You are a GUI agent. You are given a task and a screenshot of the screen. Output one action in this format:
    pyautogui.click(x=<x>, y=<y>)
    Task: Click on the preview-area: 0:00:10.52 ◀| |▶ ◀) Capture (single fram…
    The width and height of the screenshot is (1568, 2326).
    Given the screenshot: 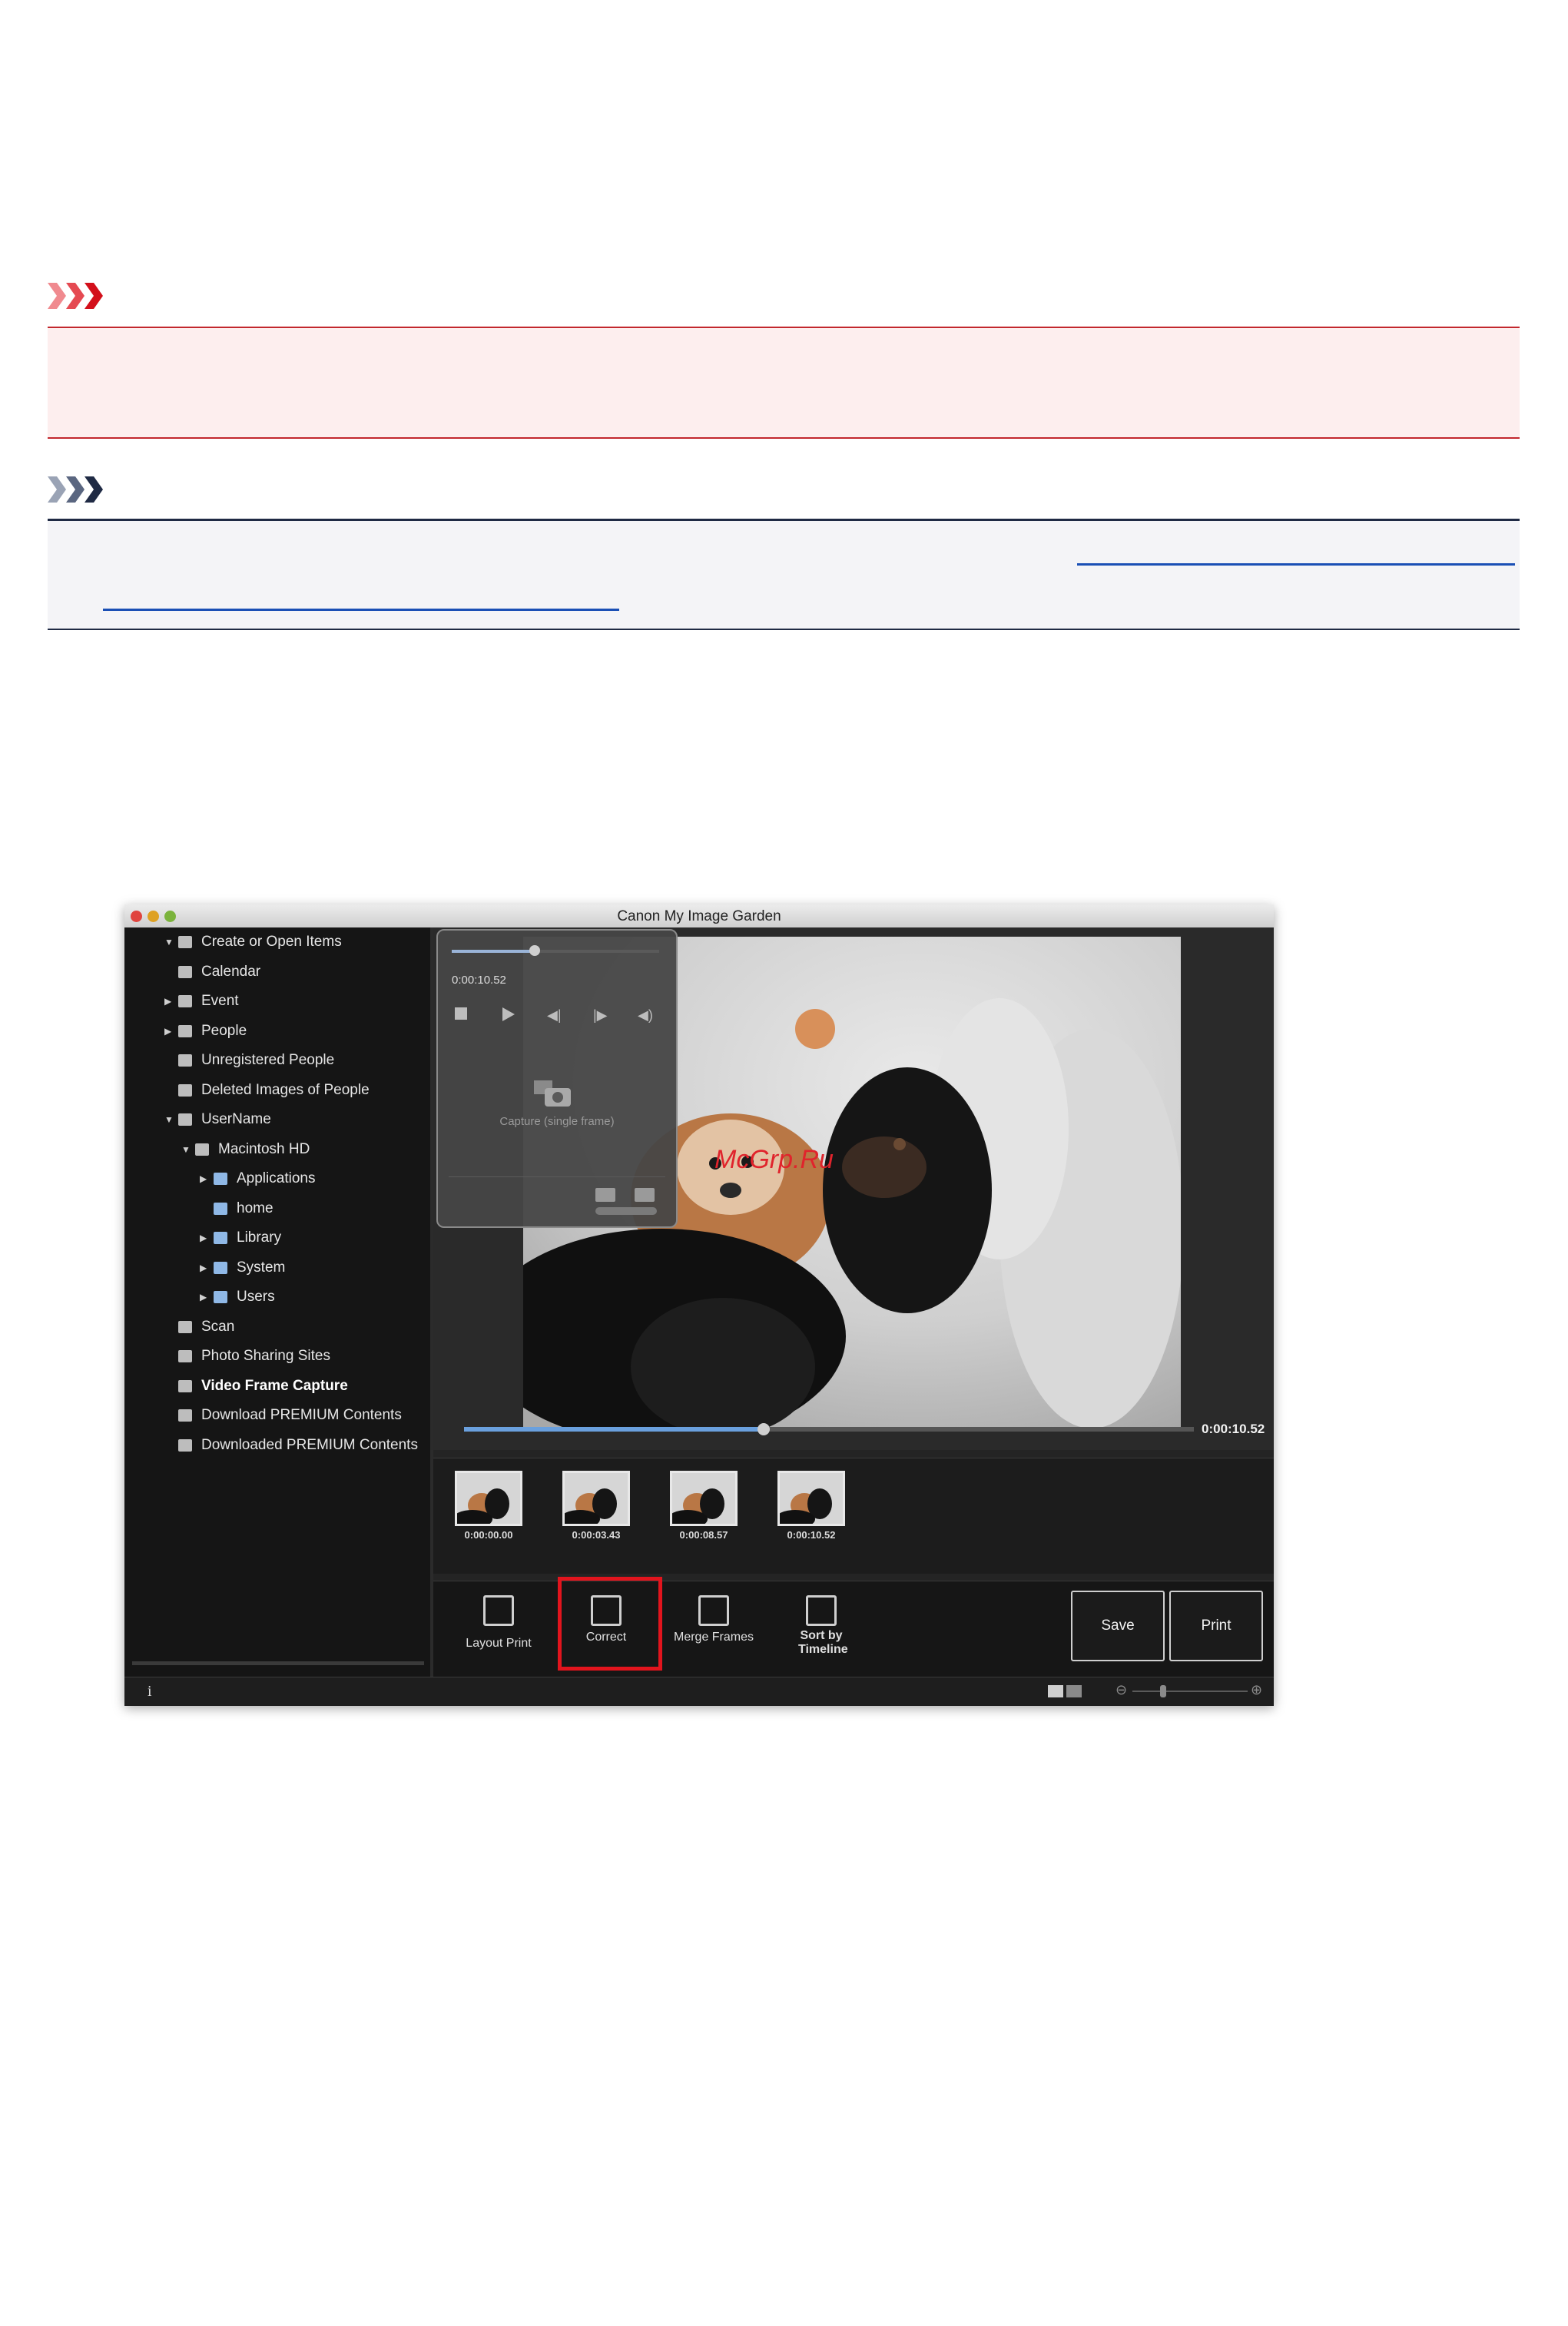 What is the action you would take?
    pyautogui.click(x=853, y=1188)
    